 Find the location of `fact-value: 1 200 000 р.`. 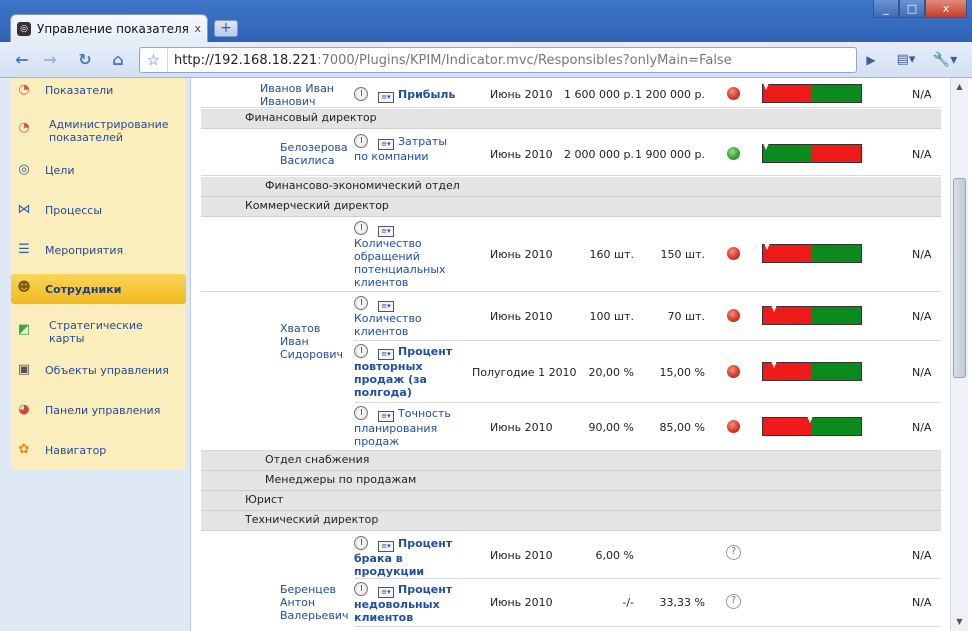

fact-value: 1 200 000 р. is located at coordinates (670, 94).